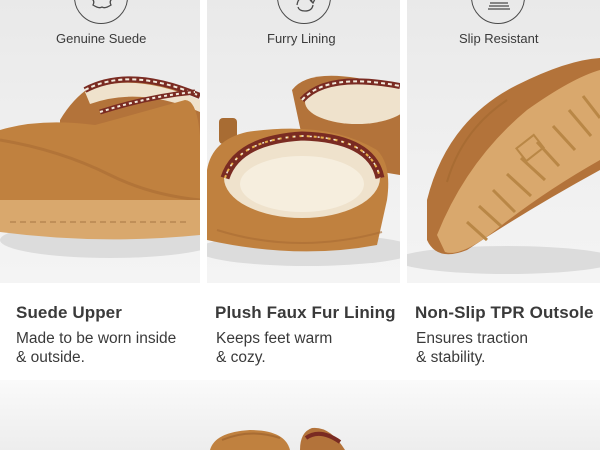 The image size is (600, 450). What do you see at coordinates (472, 338) in the screenshot?
I see `description-line: Ensures traction` at bounding box center [472, 338].